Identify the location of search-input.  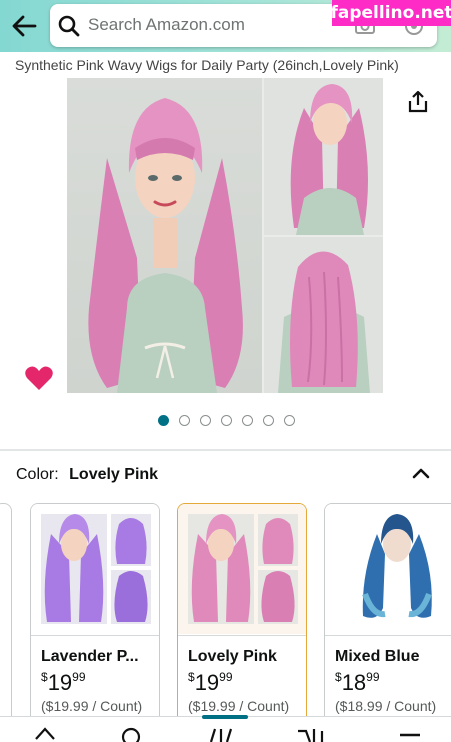
(223, 25).